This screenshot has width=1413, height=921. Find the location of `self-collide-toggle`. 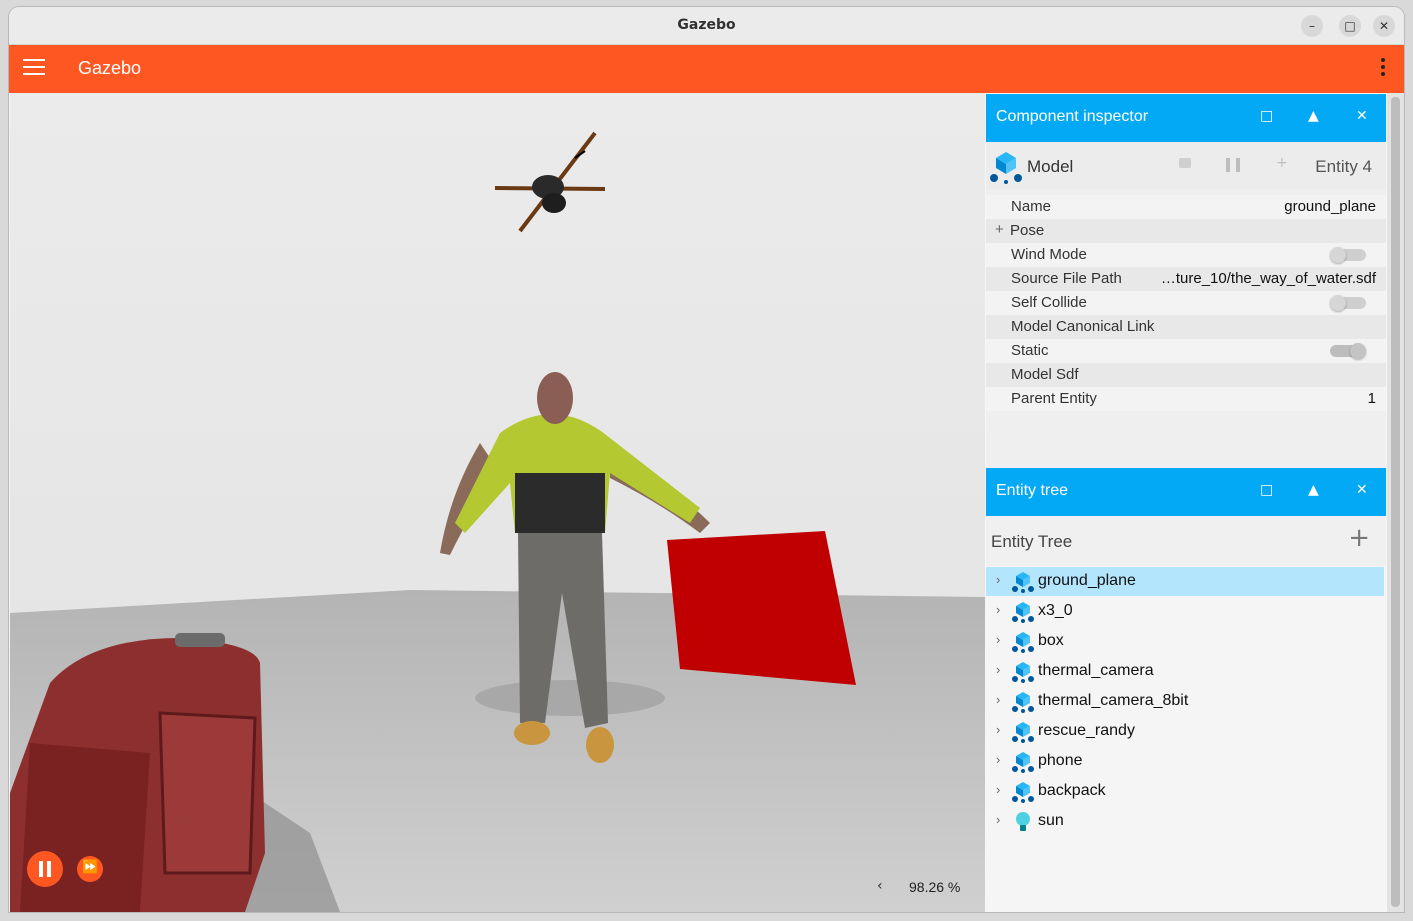

self-collide-toggle is located at coordinates (1348, 303).